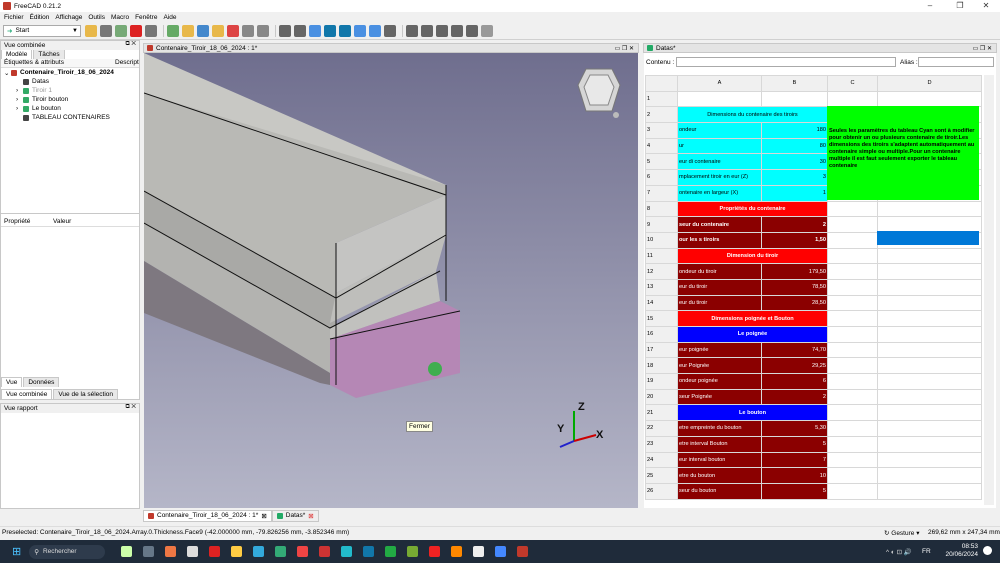  I want to click on excel-icon, so click(391, 551).